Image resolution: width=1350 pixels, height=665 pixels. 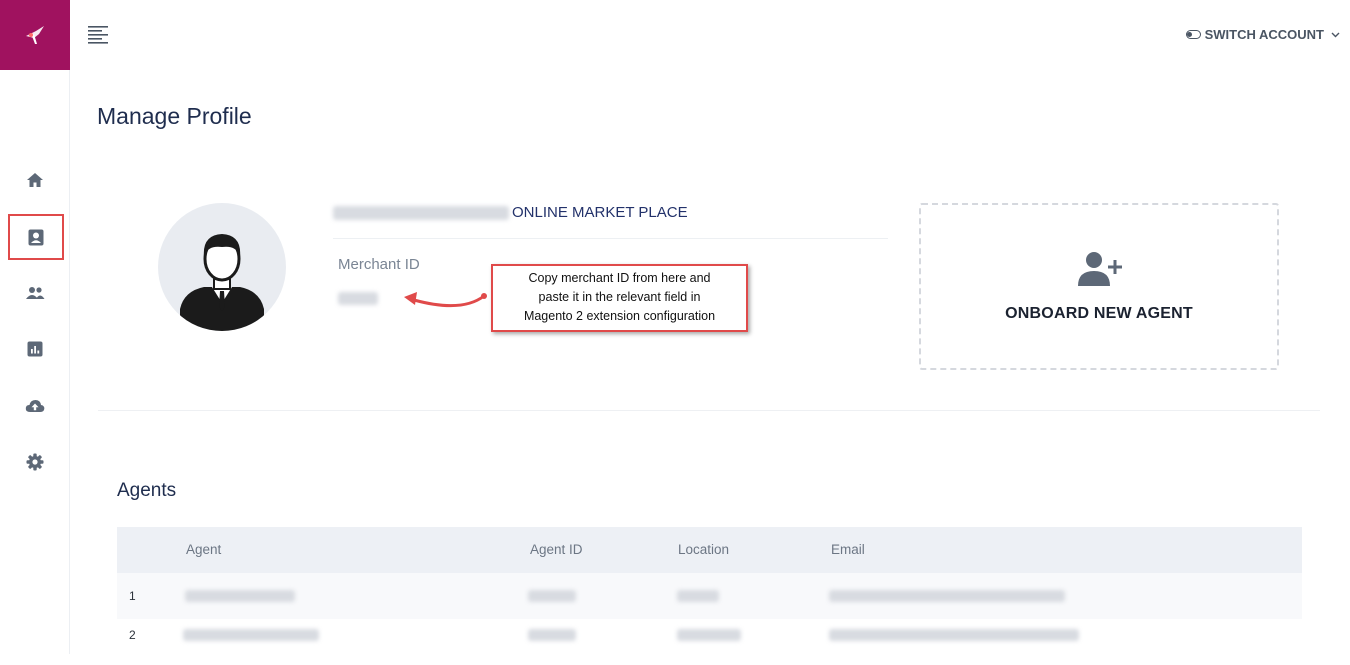 I want to click on table-header: Agent Agent ID Location Email, so click(x=709, y=550).